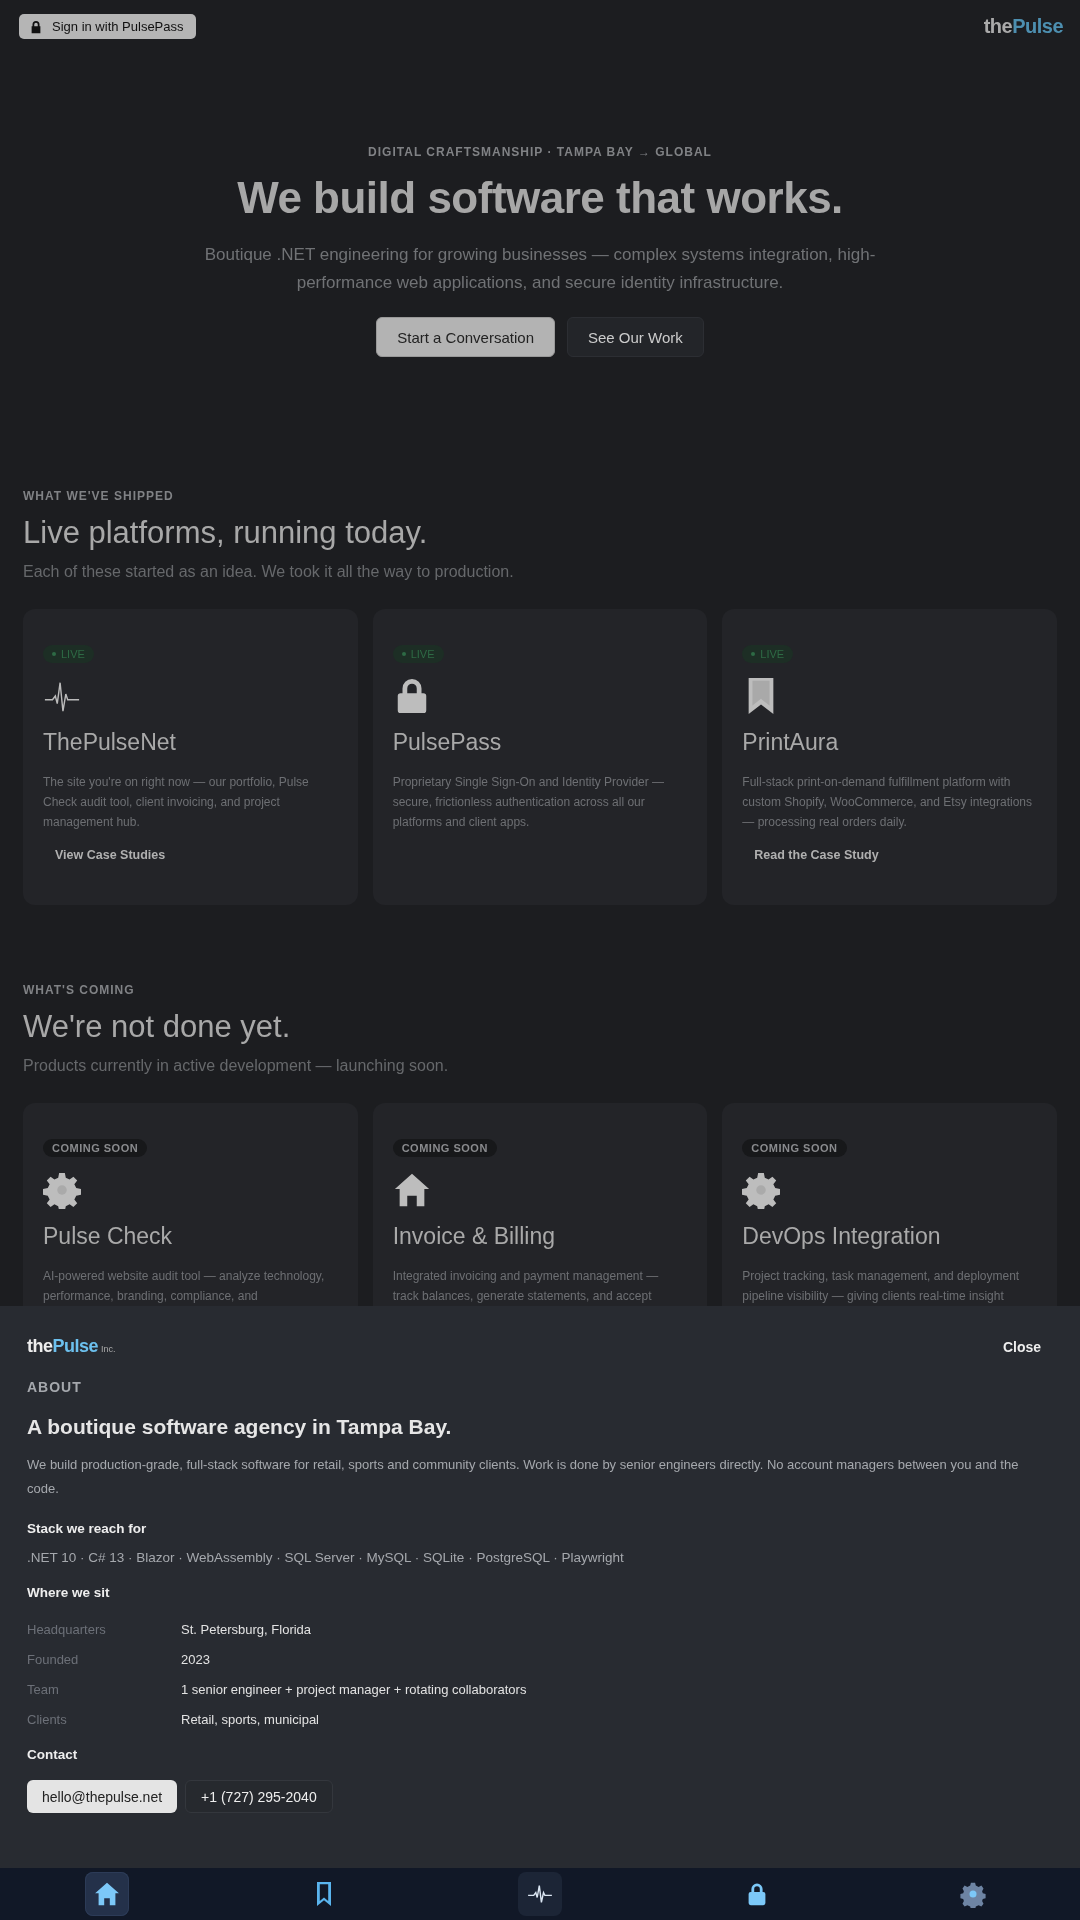  Describe the element at coordinates (47, 1719) in the screenshot. I see `fact-label: Clients` at that location.